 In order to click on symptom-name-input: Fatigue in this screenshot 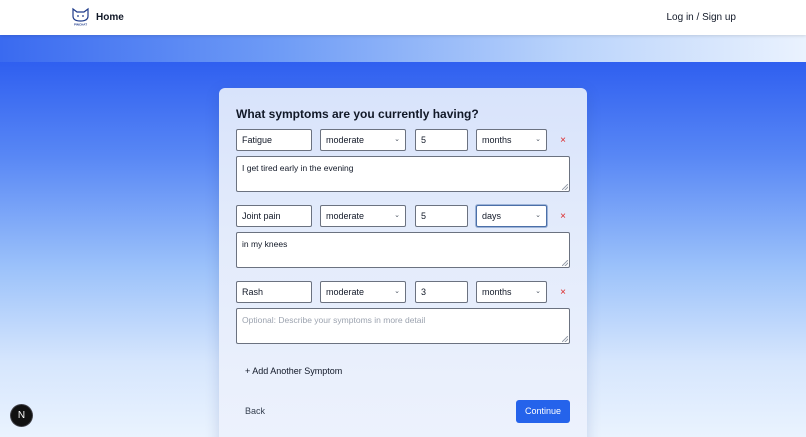, I will do `click(274, 140)`.